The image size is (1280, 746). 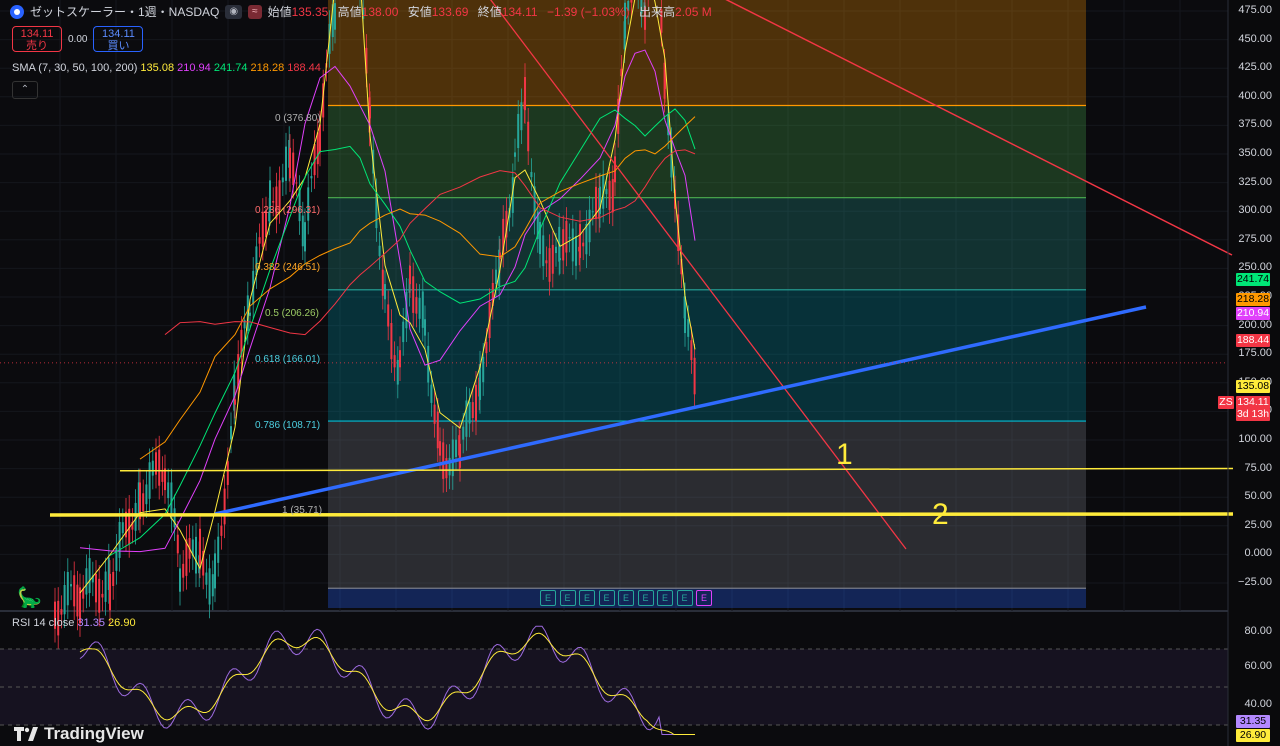 What do you see at coordinates (1253, 279) in the screenshot?
I see `price-tag: 241.74` at bounding box center [1253, 279].